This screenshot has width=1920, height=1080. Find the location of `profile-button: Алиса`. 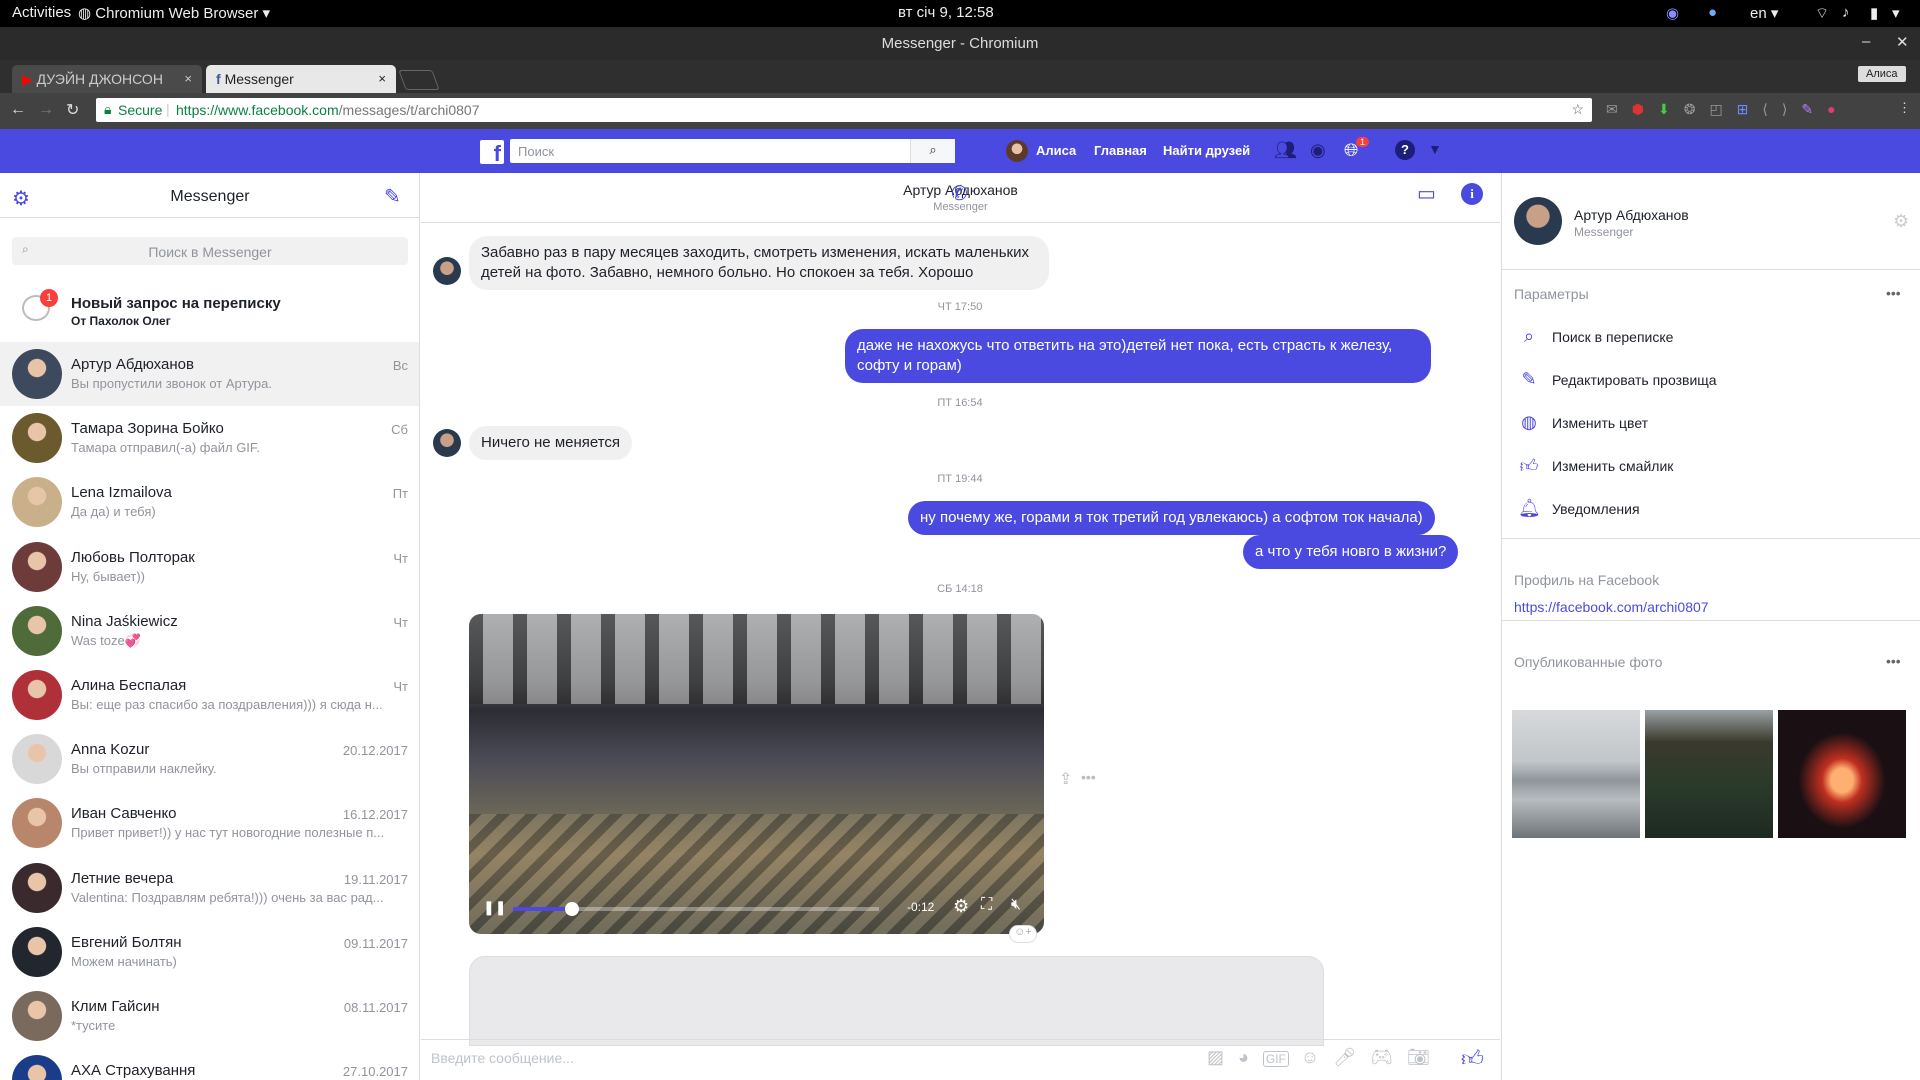

profile-button: Алиса is located at coordinates (1882, 74).